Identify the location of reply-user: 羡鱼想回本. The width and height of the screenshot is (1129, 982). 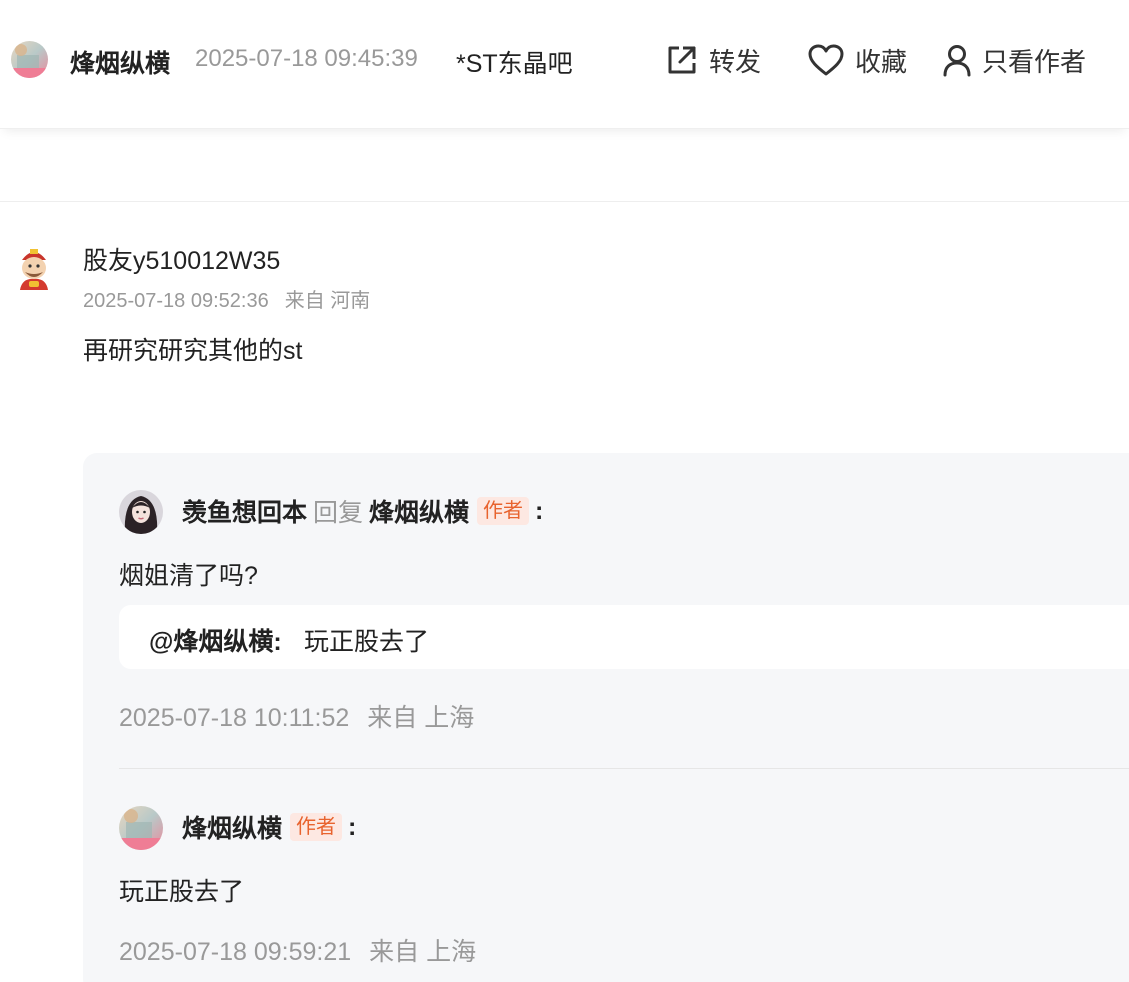
(244, 511).